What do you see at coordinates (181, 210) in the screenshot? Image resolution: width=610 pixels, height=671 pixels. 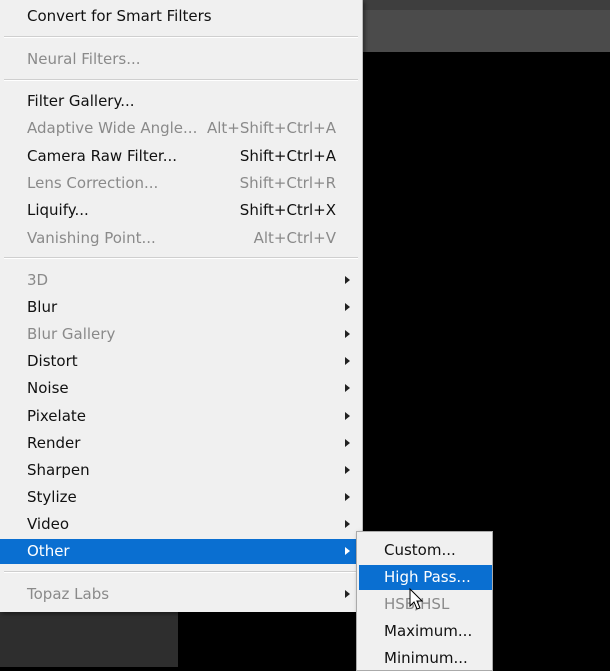 I see `menu-item-liquify: Liquify... Shift+Ctrl+X` at bounding box center [181, 210].